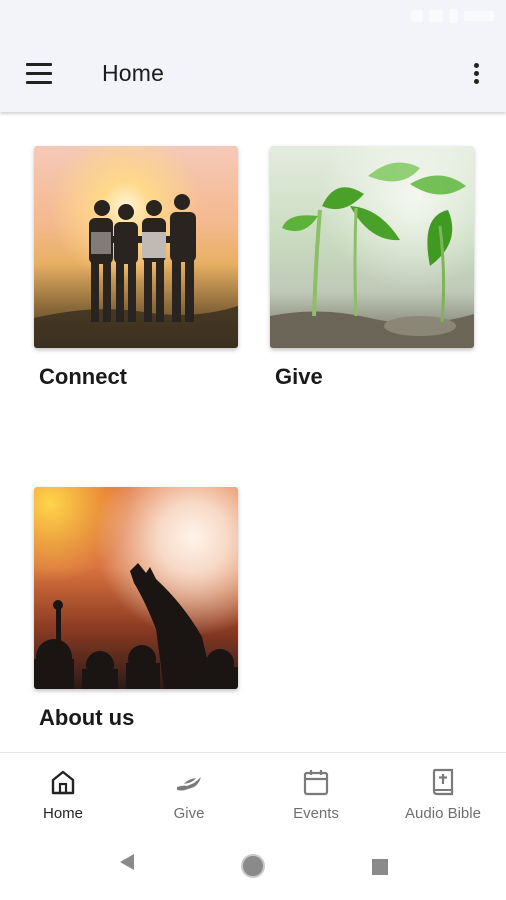 This screenshot has width=506, height=900. I want to click on back-triangle-icon, so click(127, 862).